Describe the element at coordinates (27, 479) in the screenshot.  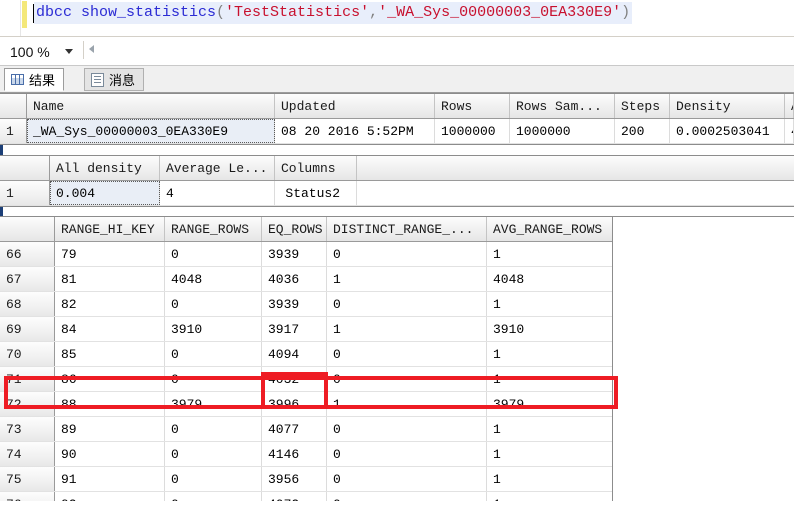
I see `row-index: 75` at that location.